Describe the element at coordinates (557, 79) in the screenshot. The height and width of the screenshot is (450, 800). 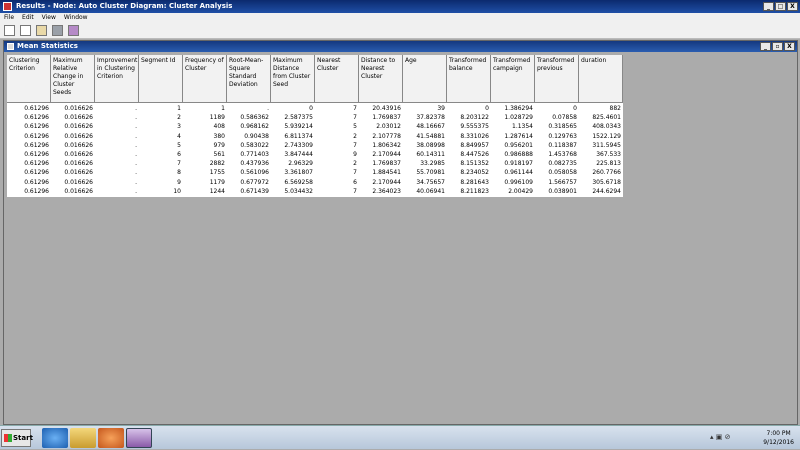
I see `column-header: Transformed previous` at that location.